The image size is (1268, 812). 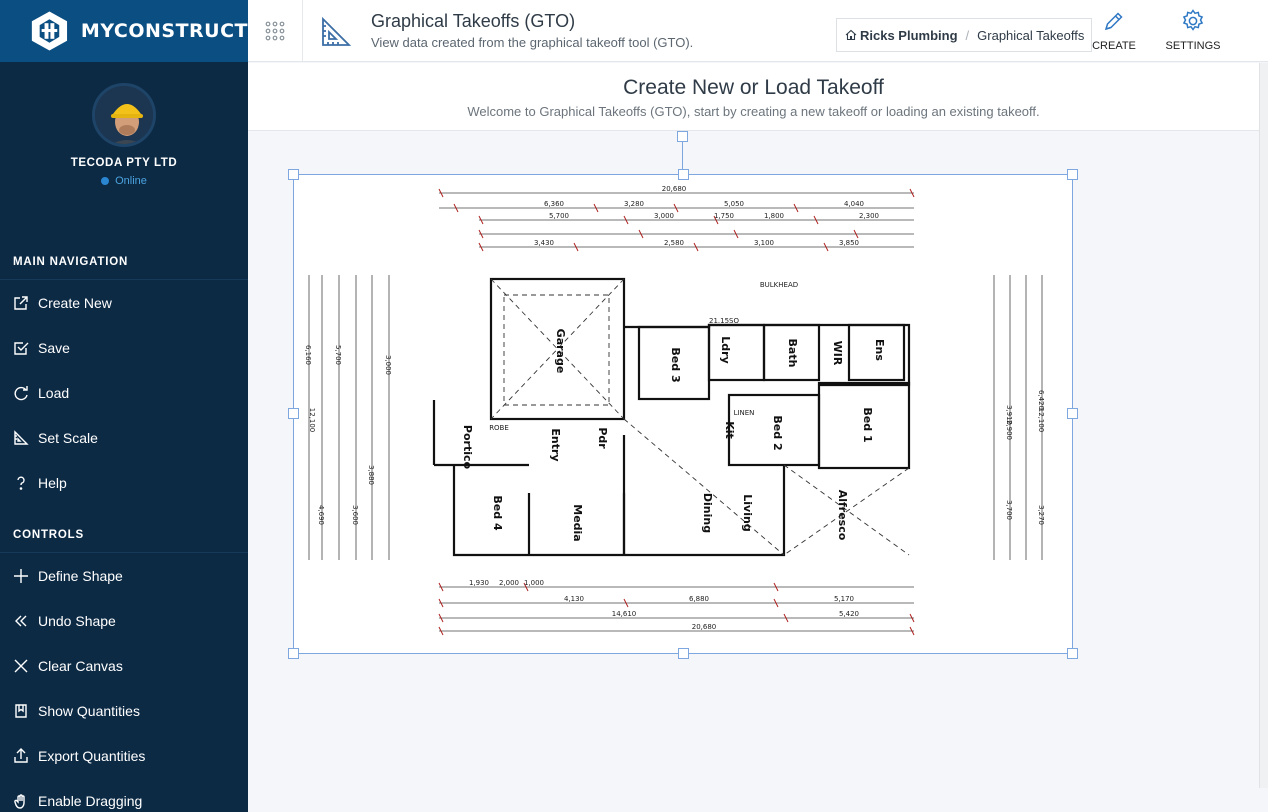 I want to click on dimension-label: 4,690, so click(x=321, y=515).